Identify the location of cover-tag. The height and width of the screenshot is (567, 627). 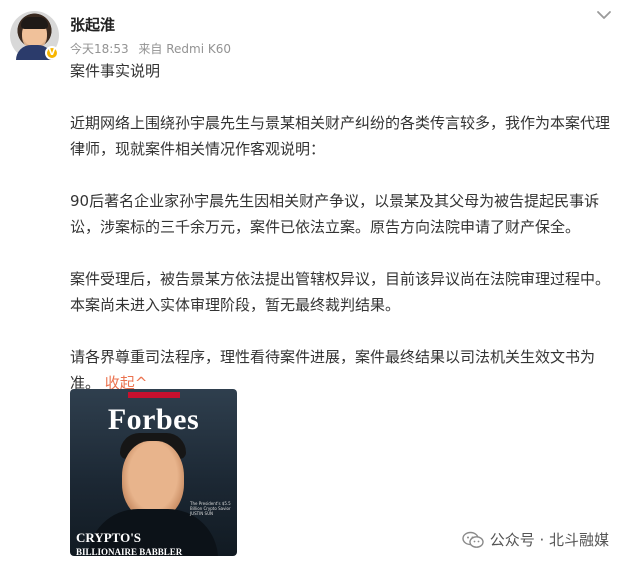
(154, 395).